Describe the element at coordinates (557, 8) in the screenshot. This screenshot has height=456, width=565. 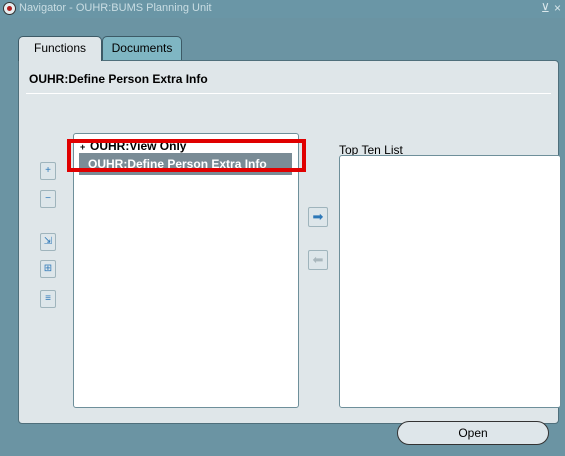
I see `close-icon: ×` at that location.